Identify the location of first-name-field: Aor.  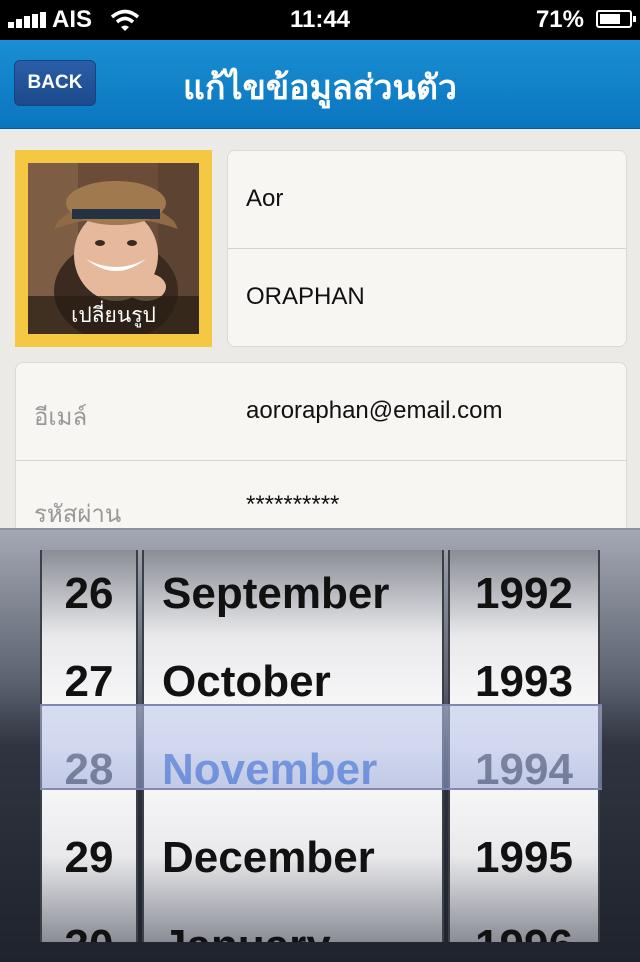
(264, 199).